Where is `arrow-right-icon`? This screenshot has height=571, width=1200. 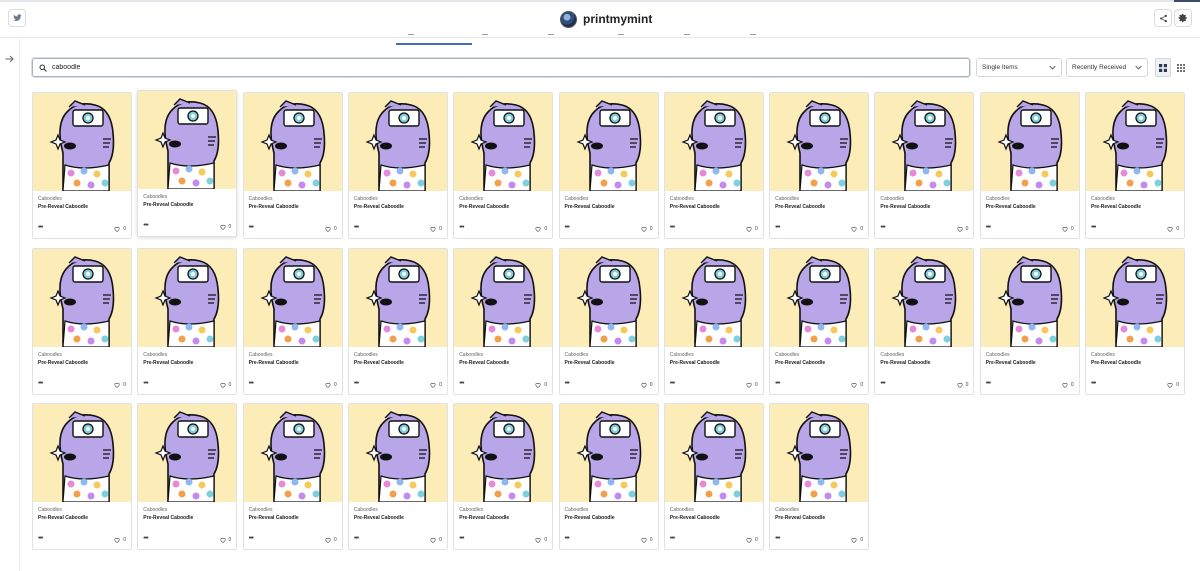
arrow-right-icon is located at coordinates (9, 59).